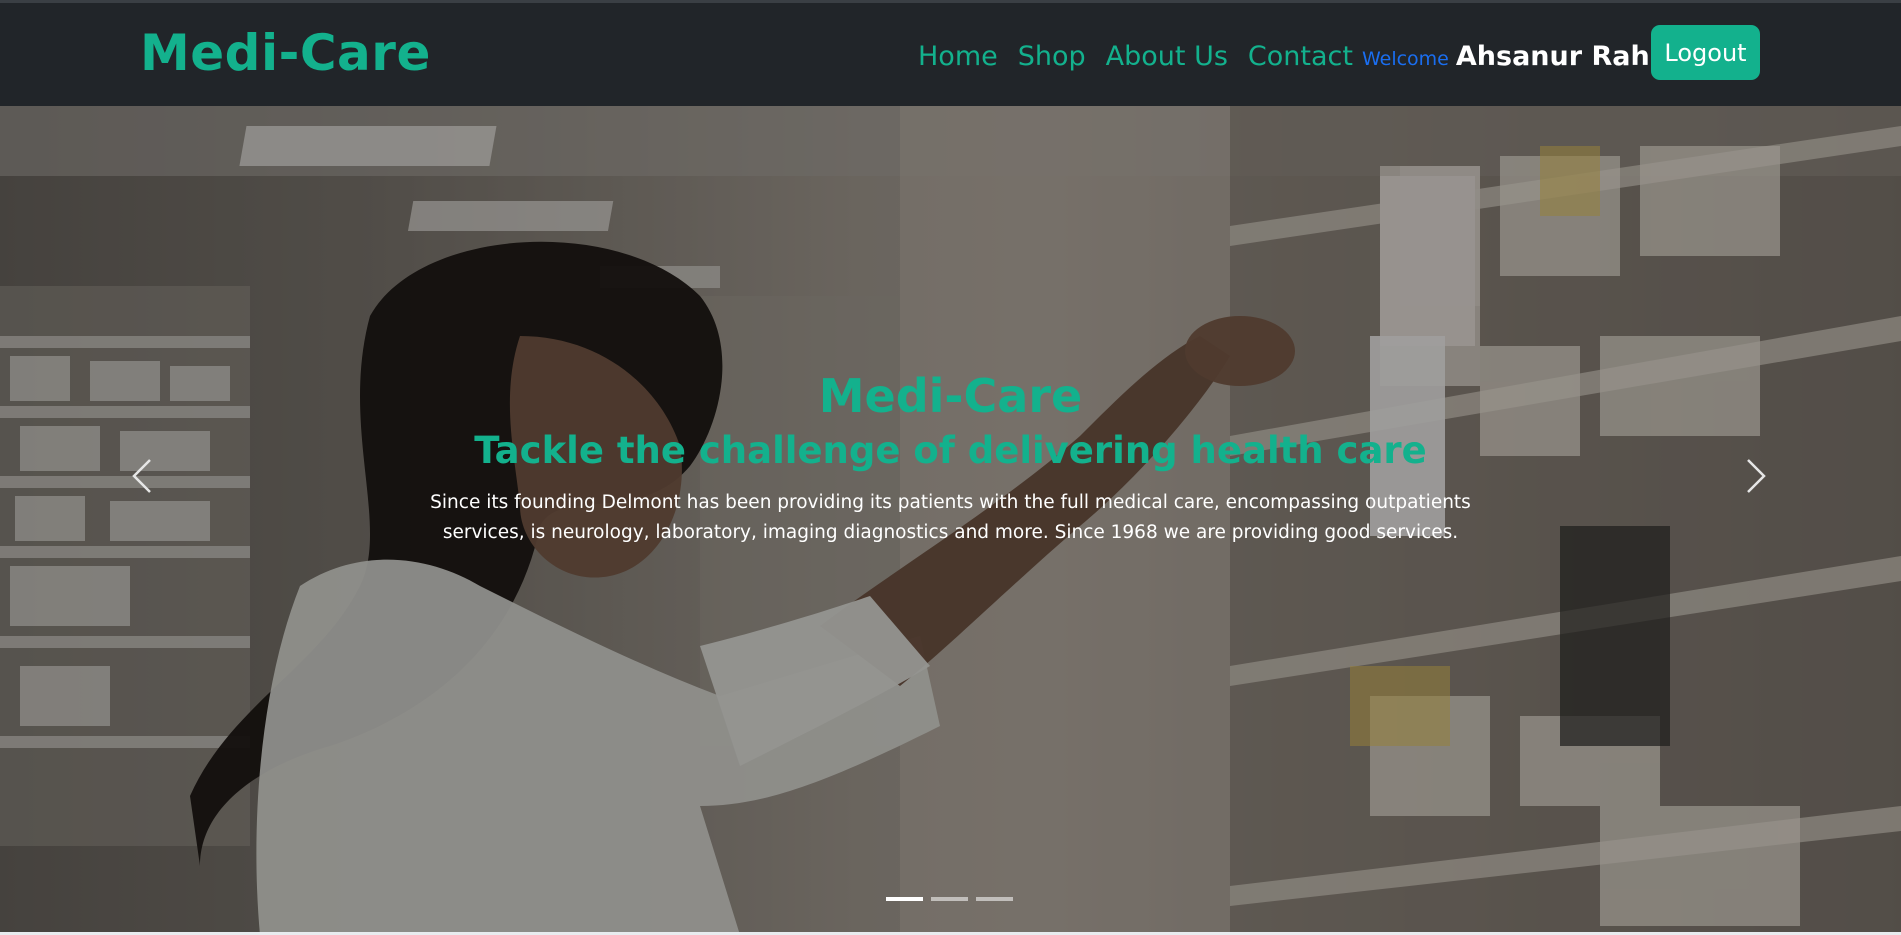 This screenshot has width=1901, height=935. I want to click on carousel-next-button, so click(1756, 476).